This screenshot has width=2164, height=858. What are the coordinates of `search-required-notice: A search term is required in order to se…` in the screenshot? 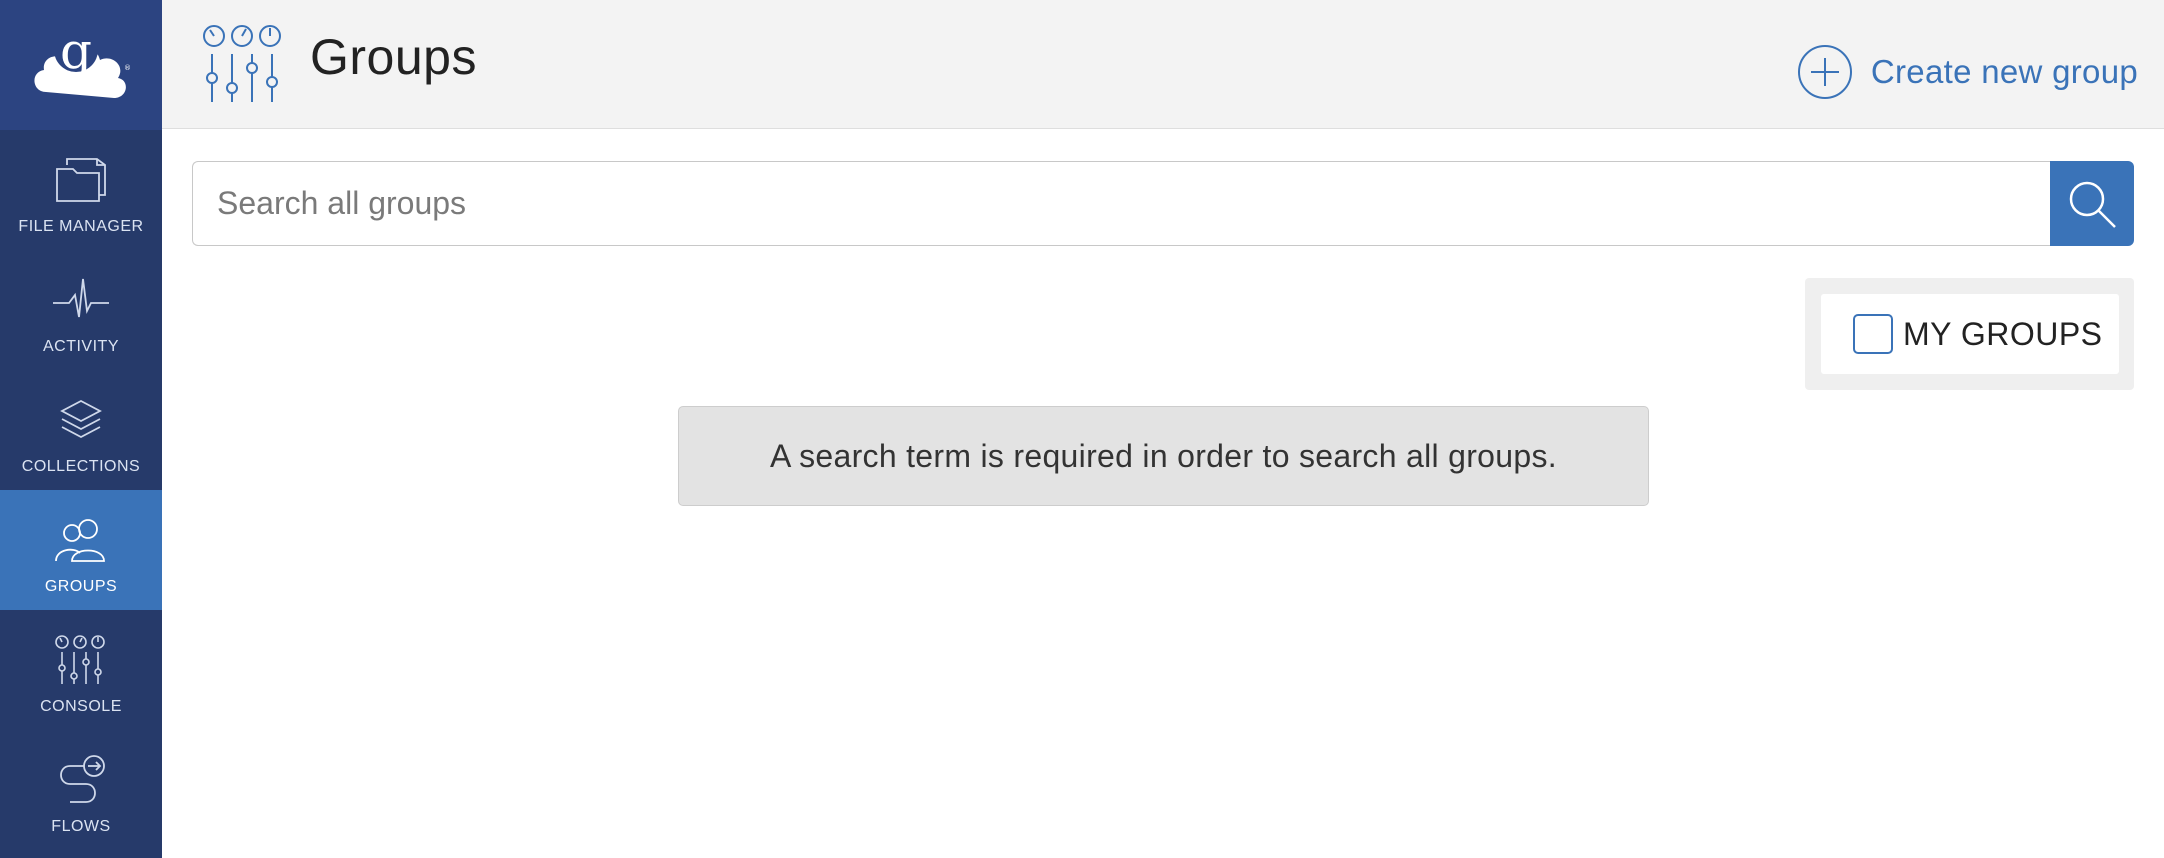 It's located at (1163, 456).